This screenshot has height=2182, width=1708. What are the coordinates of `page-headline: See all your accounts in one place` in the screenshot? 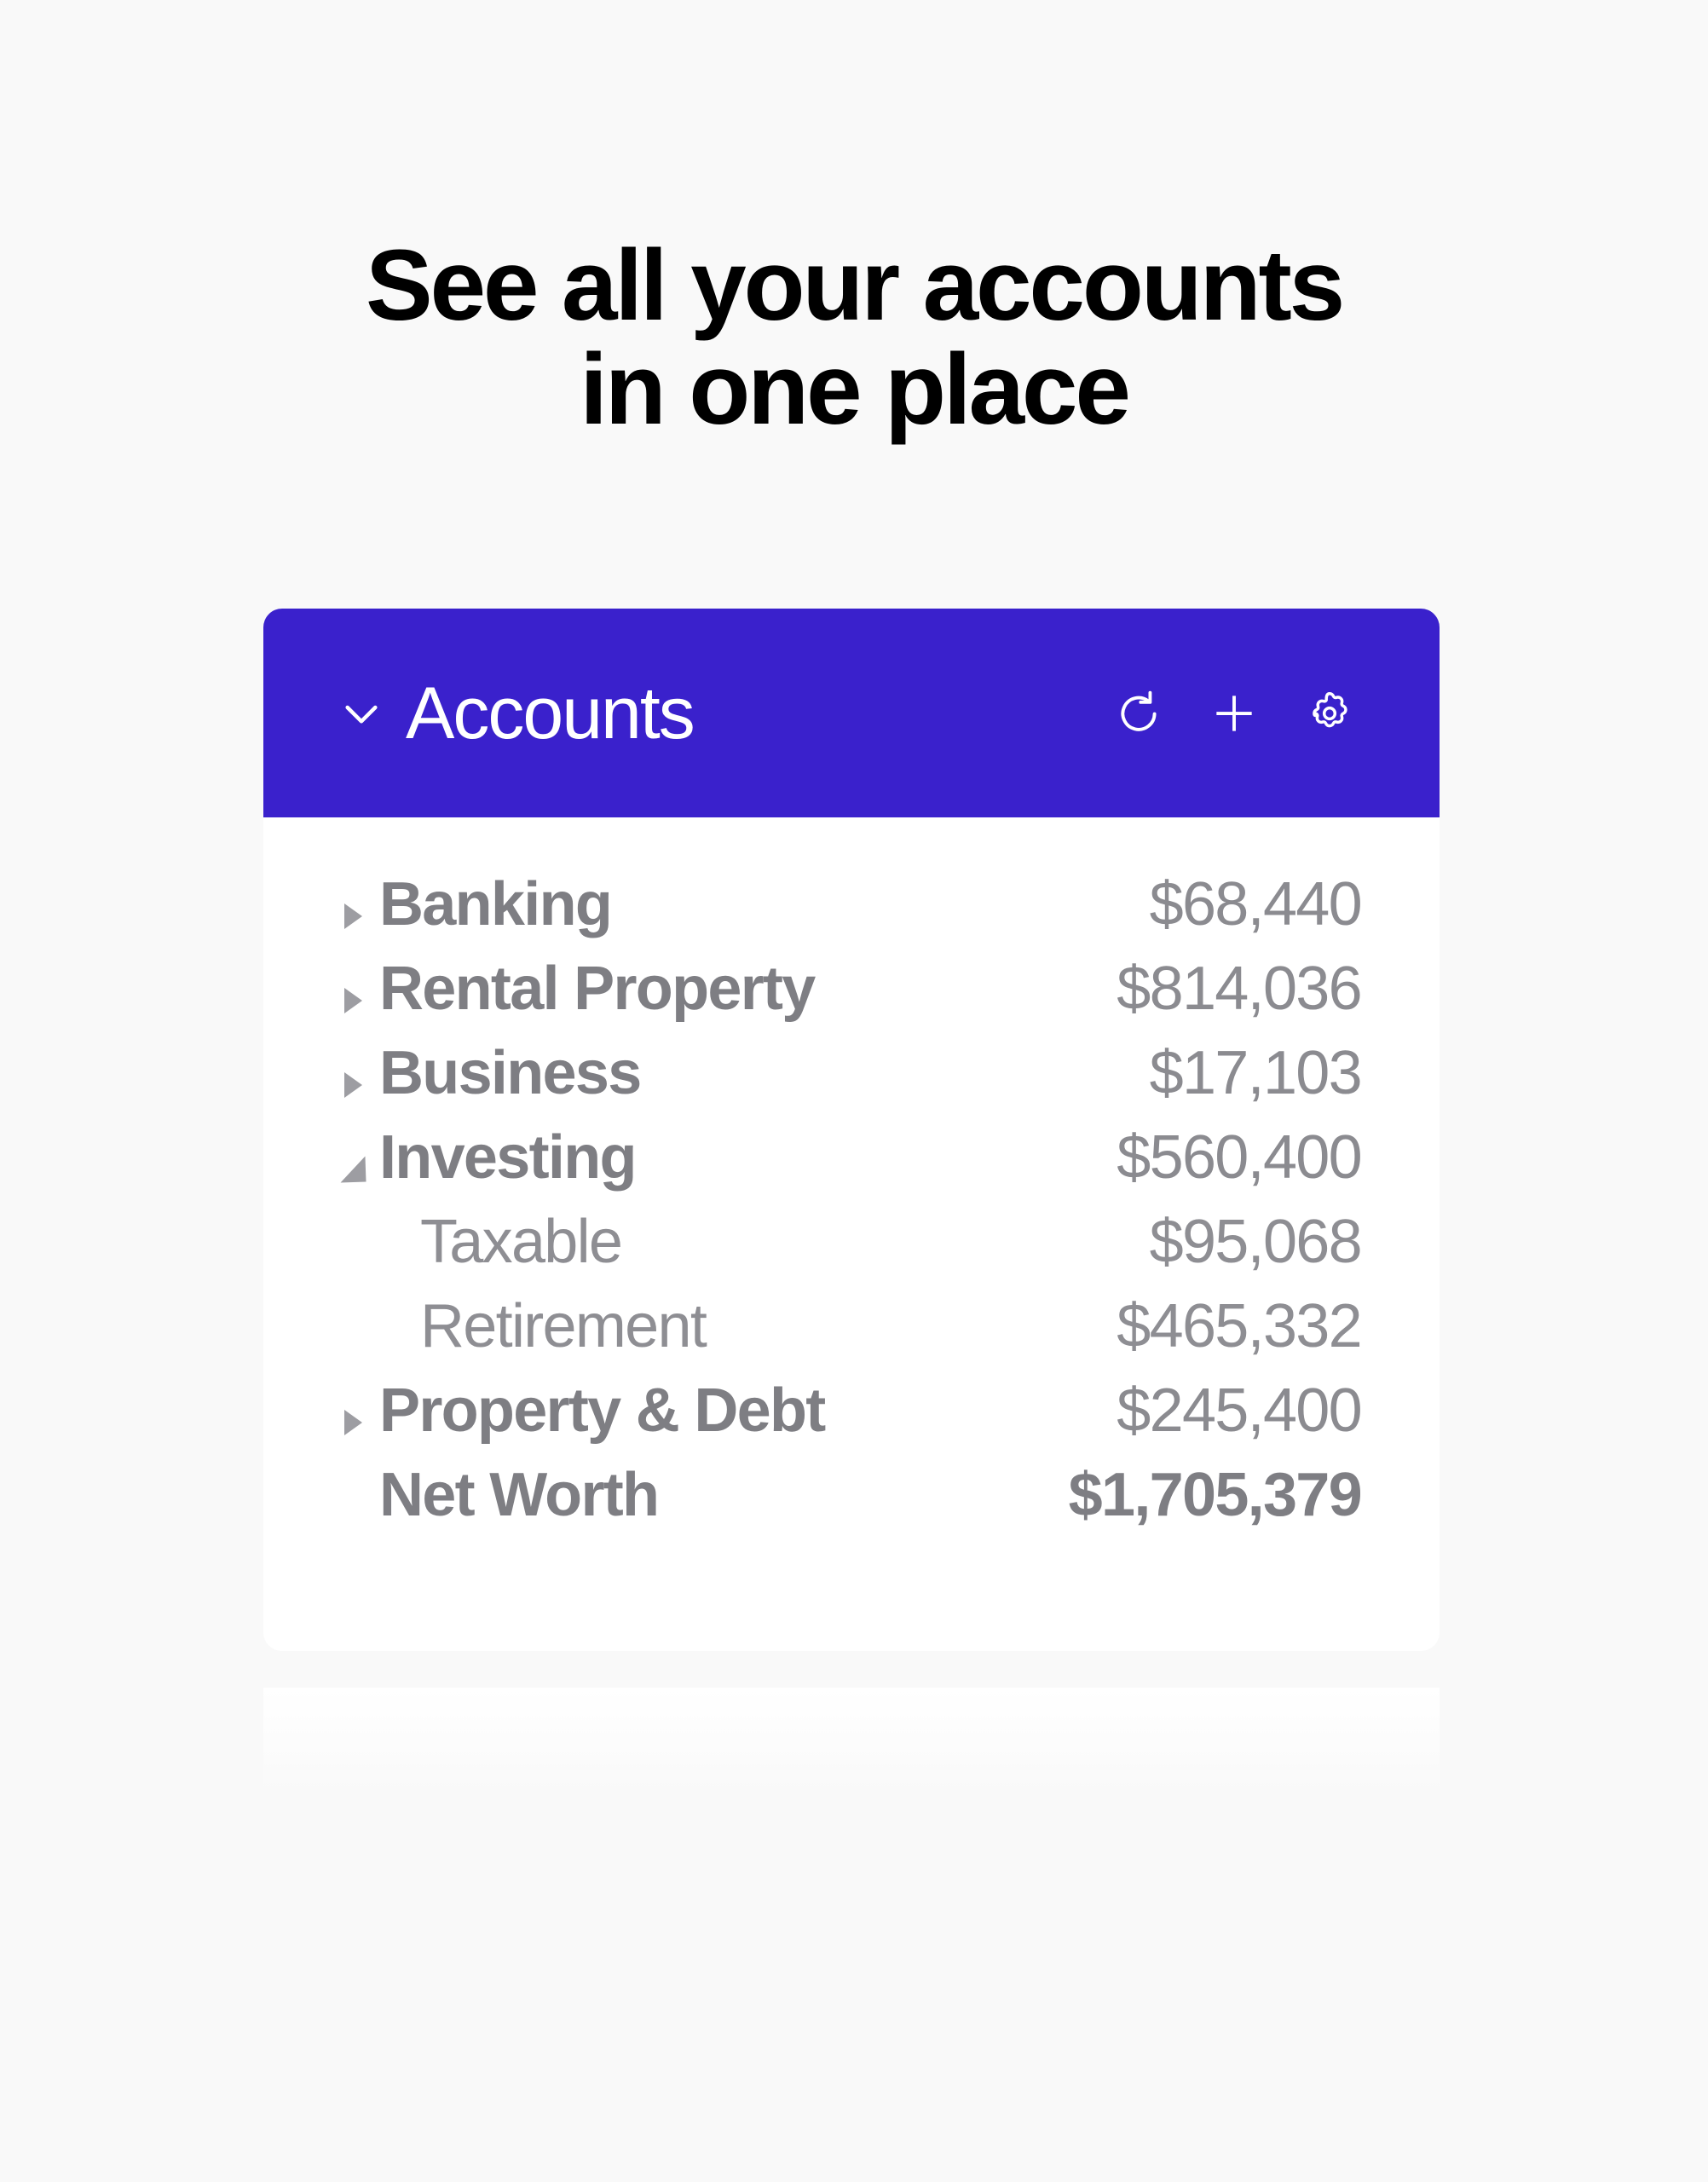 It's located at (855, 337).